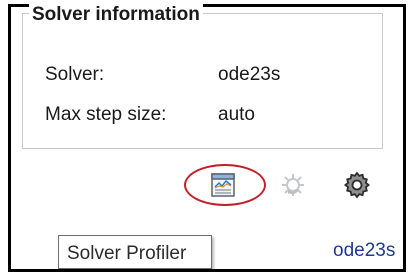  Describe the element at coordinates (236, 114) in the screenshot. I see `max-step-size-value: auto` at that location.